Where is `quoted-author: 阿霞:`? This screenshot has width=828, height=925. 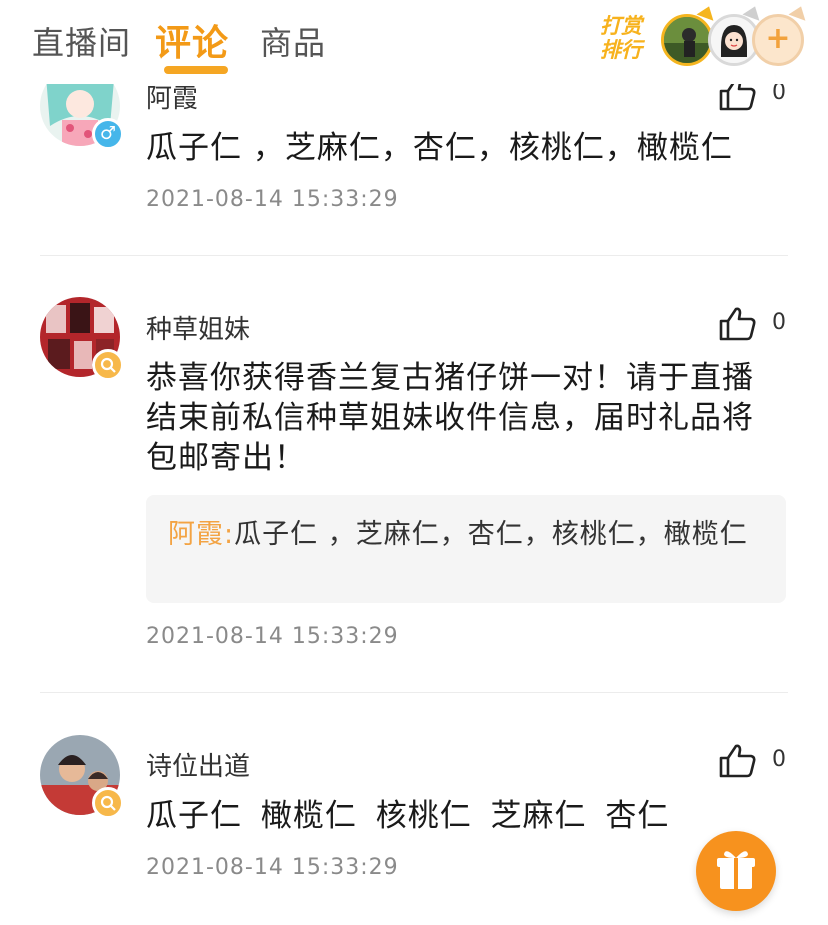
quoted-author: 阿霞: is located at coordinates (201, 534).